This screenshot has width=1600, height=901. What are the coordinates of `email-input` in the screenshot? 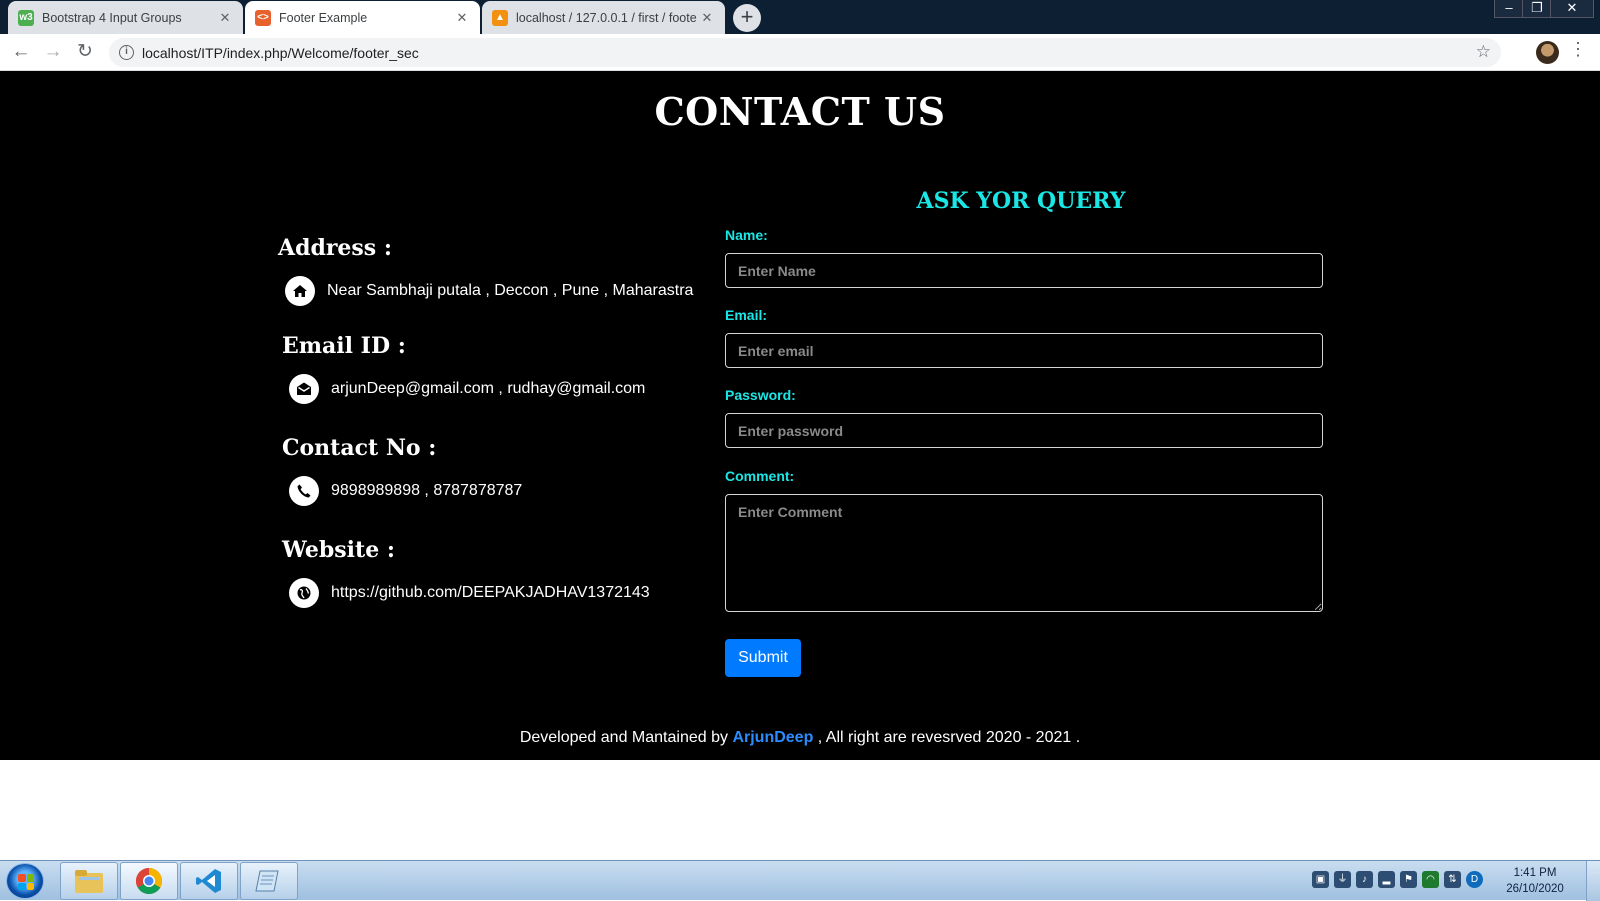 It's located at (1024, 350).